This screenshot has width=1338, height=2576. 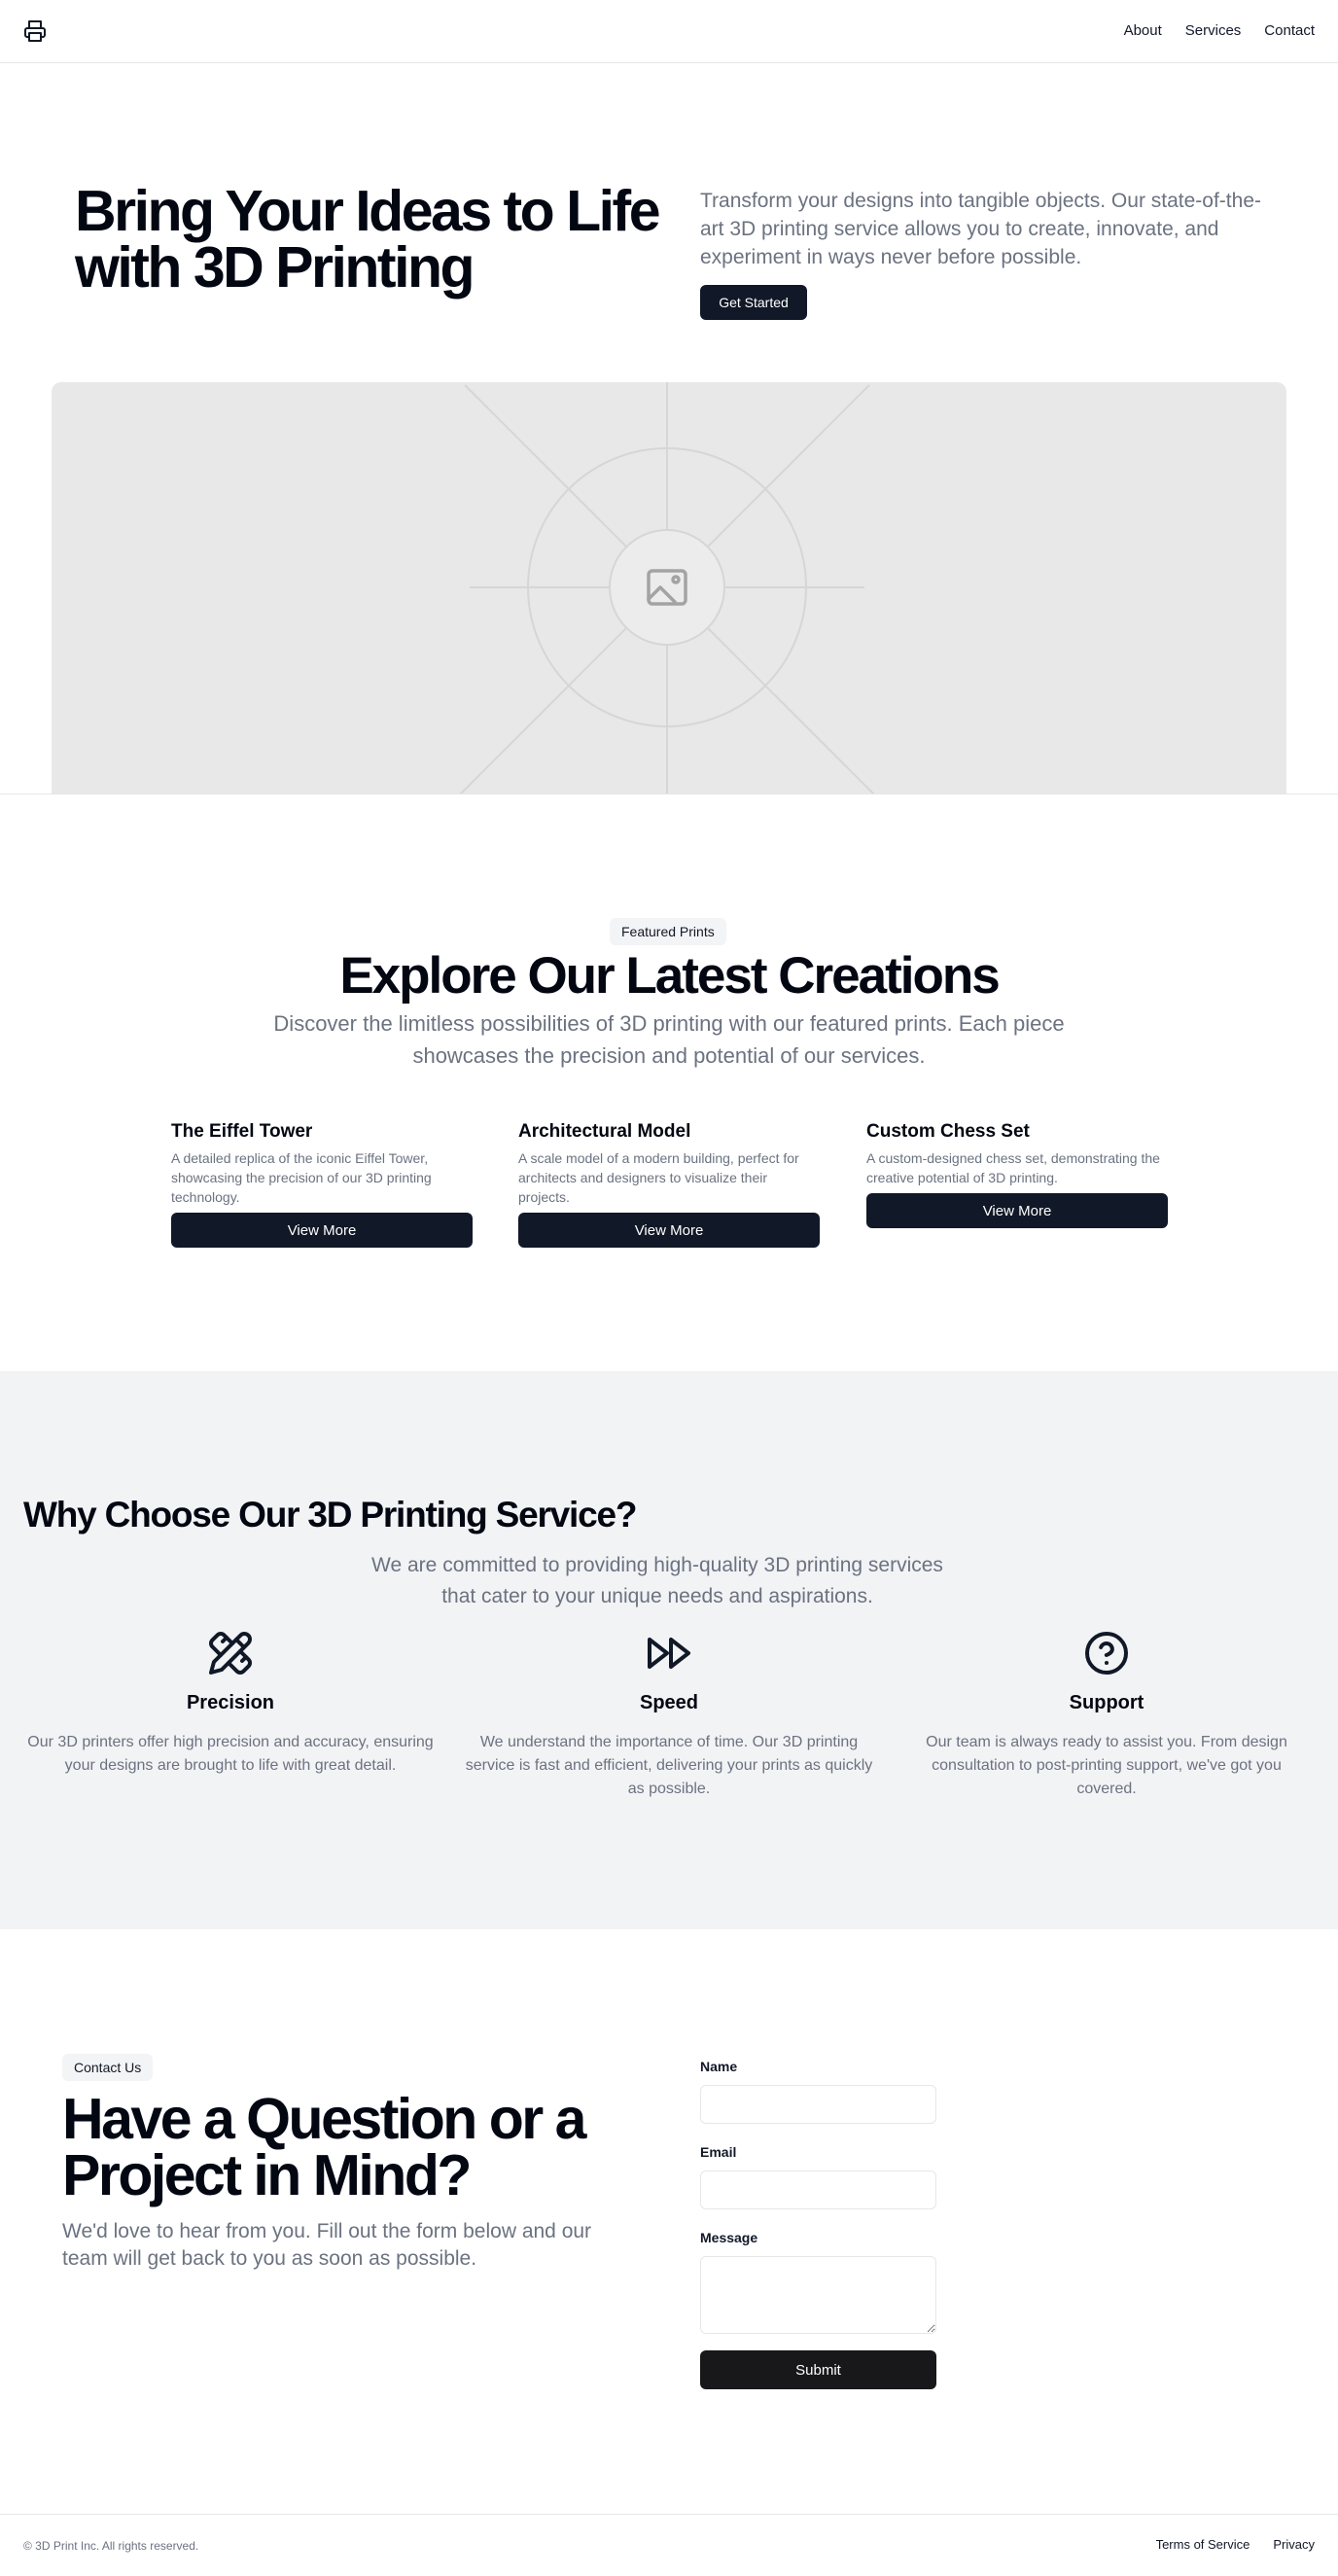 I want to click on image-placeholder-icon, so click(x=667, y=587).